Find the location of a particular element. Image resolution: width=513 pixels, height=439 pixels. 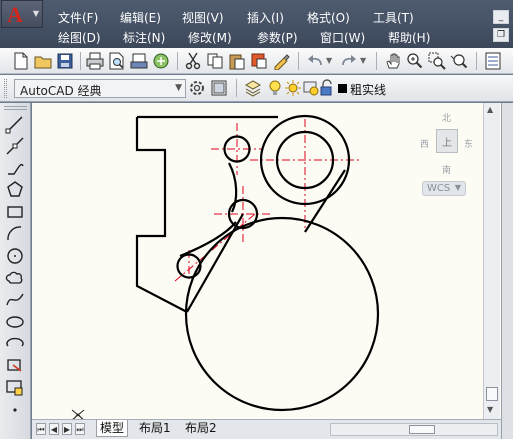

vertical-scrollbar: ▲ ▼ is located at coordinates (491, 261).